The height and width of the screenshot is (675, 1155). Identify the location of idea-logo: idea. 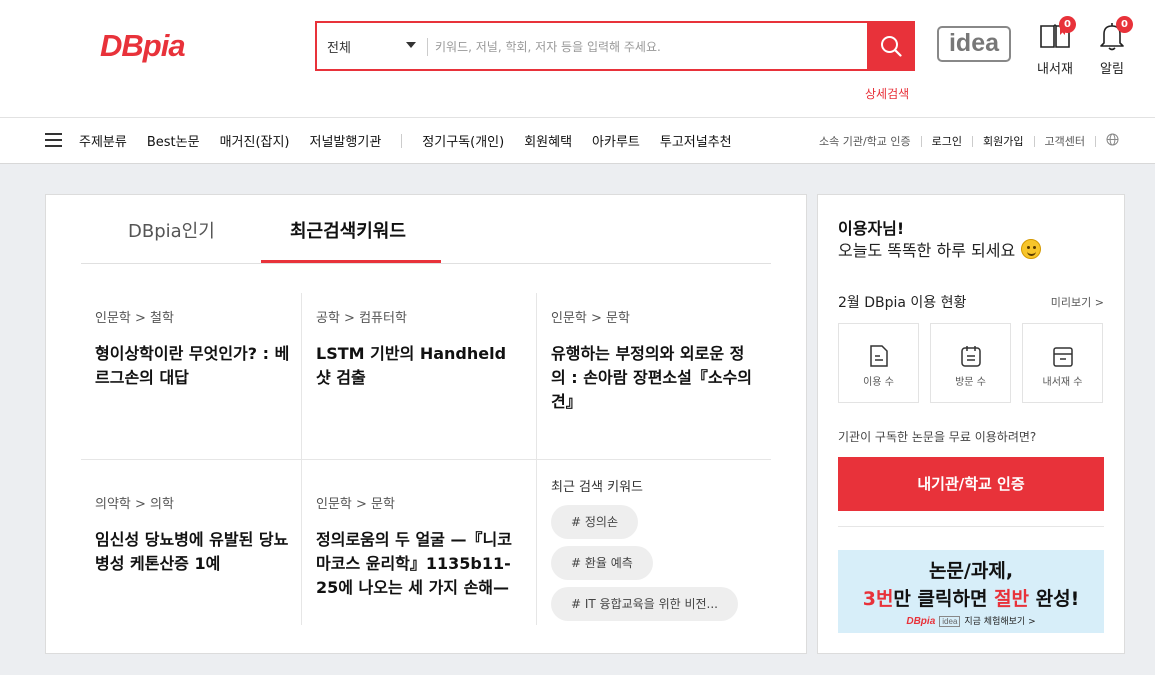
(974, 44).